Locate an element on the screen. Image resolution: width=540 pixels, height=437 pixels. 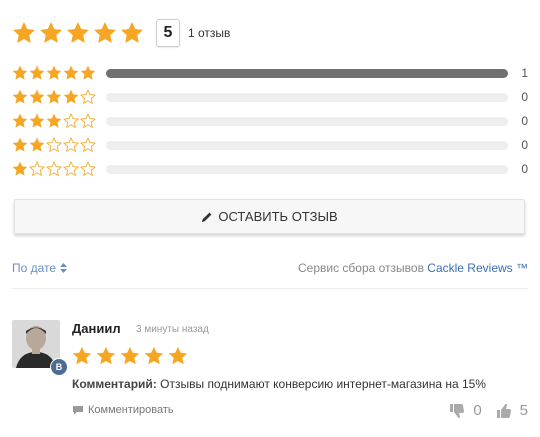
distribution-row-1: 0 is located at coordinates (270, 169).